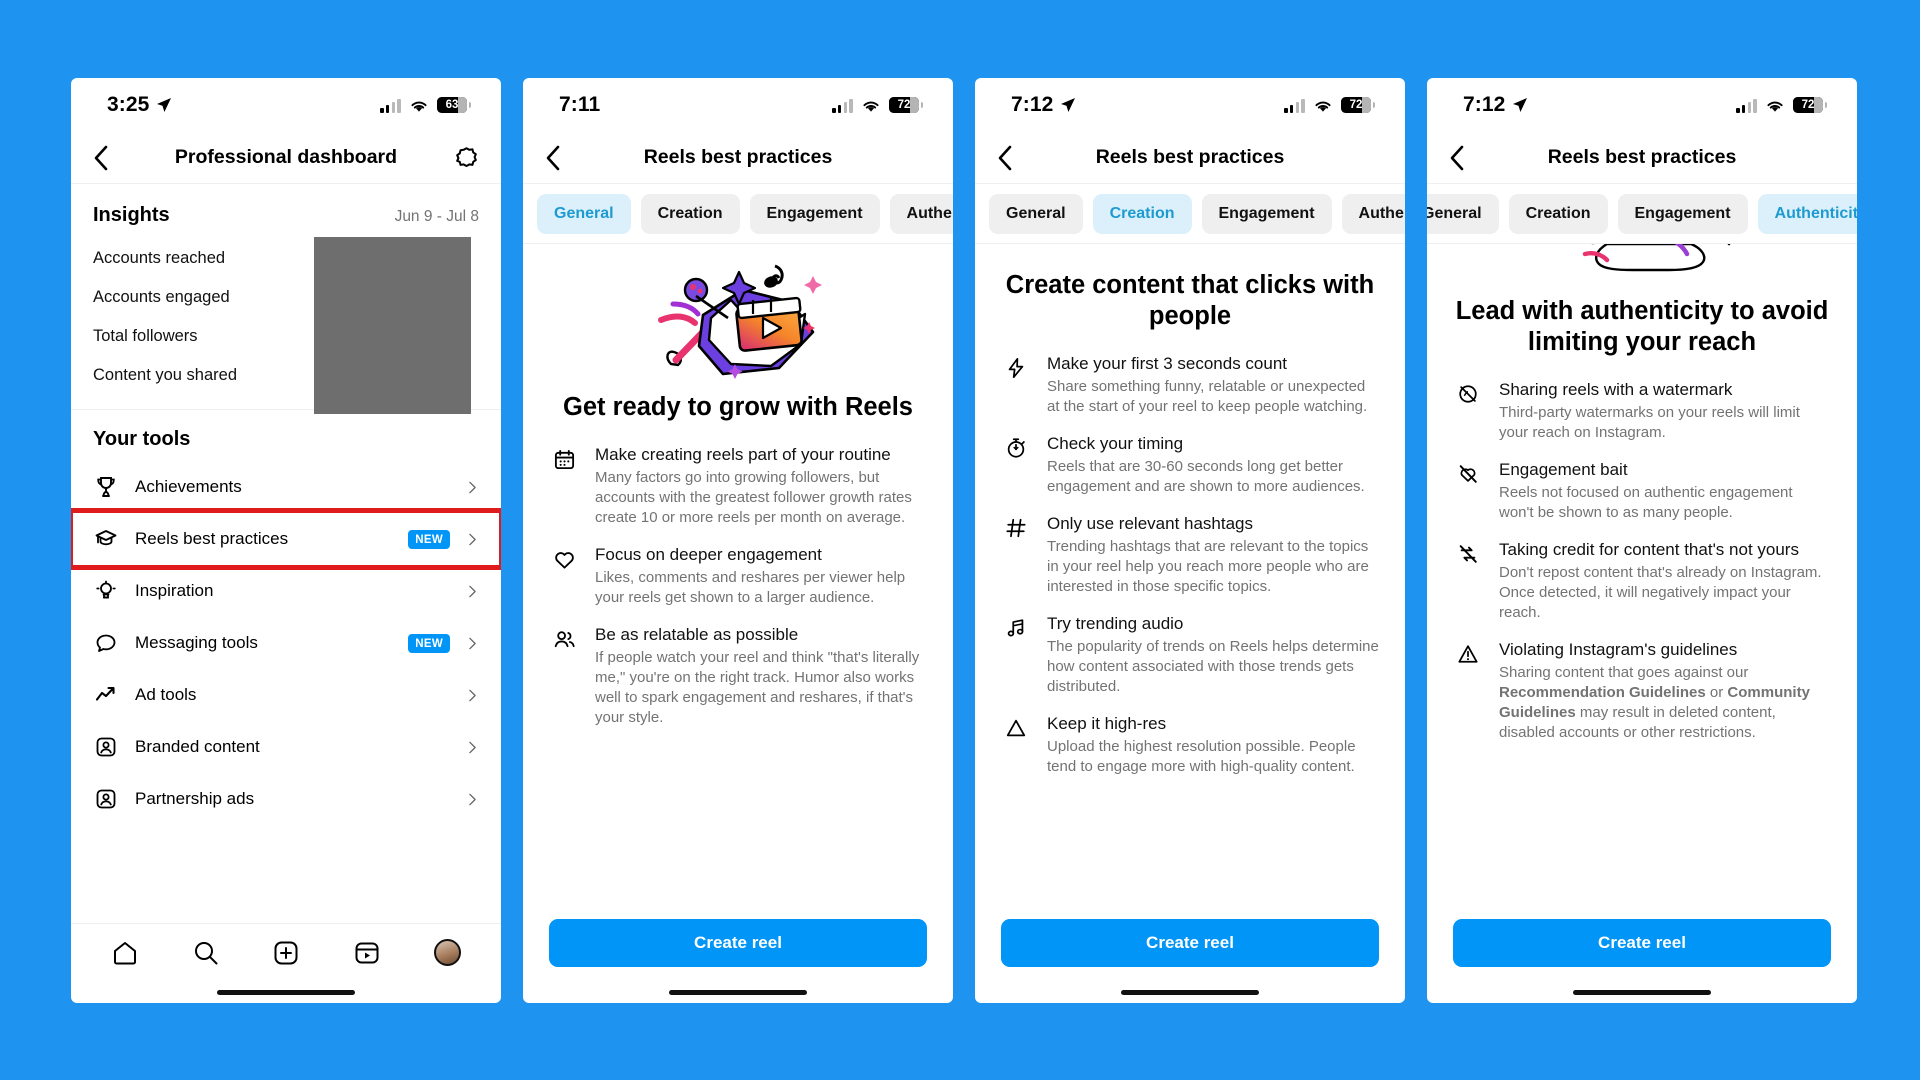  Describe the element at coordinates (166, 694) in the screenshot. I see `tool-label: Ad tools` at that location.